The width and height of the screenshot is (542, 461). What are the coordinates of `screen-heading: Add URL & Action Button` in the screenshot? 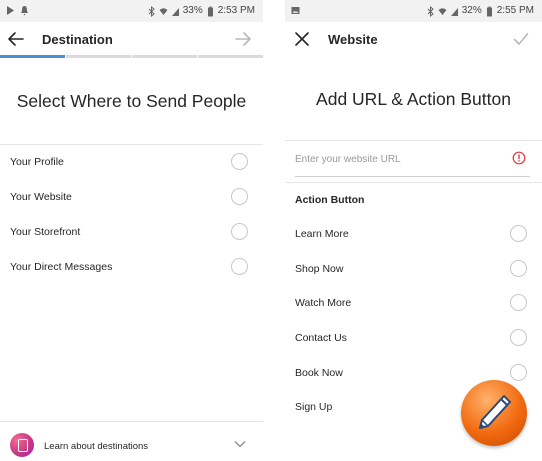 It's located at (413, 99).